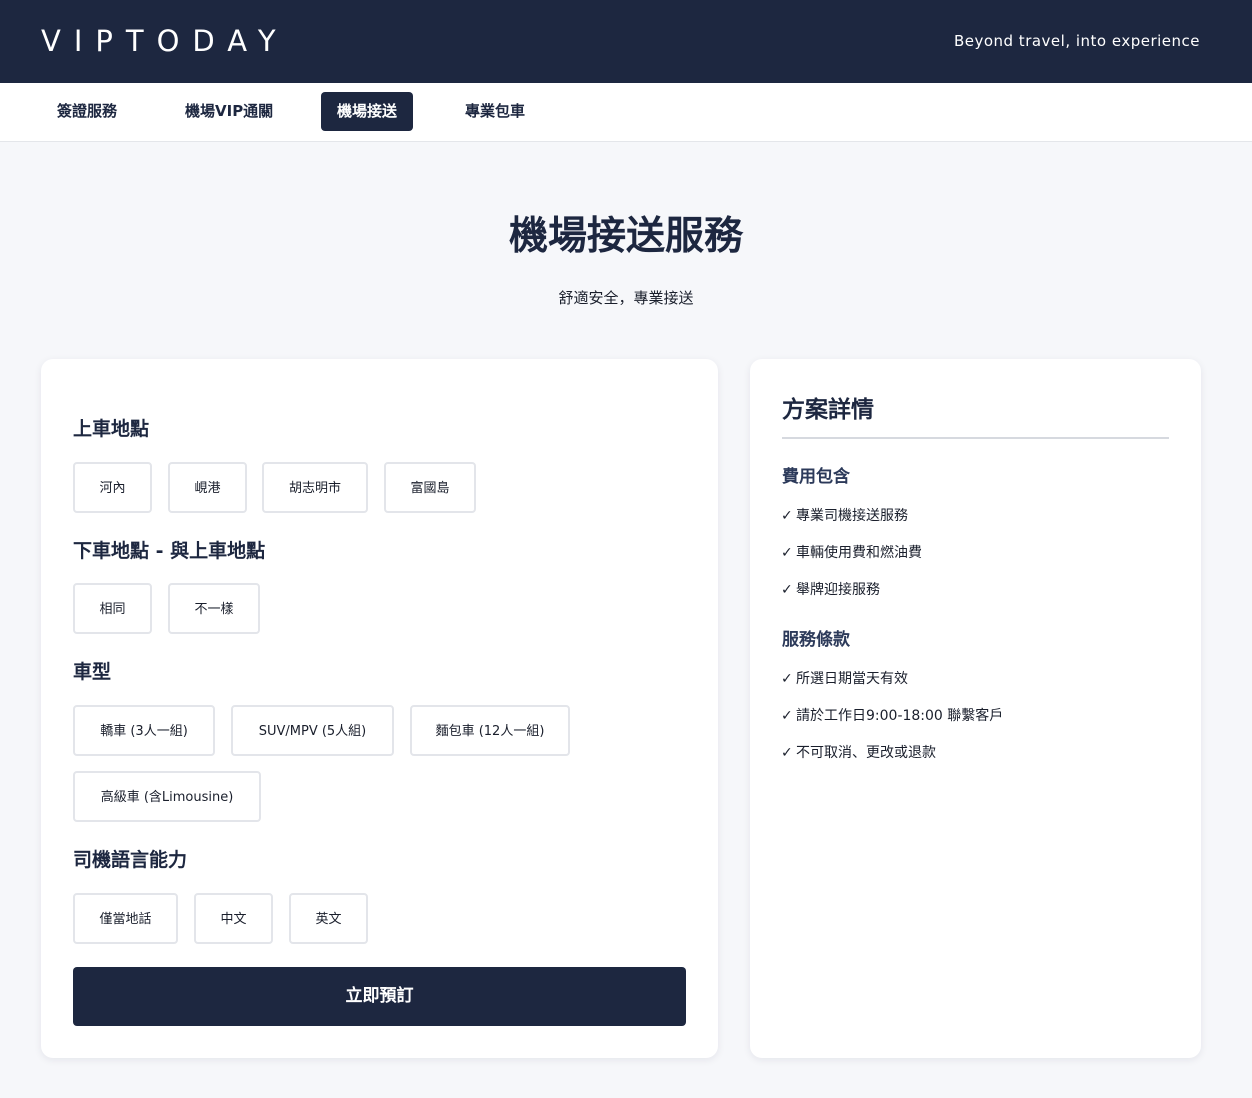  Describe the element at coordinates (490, 730) in the screenshot. I see `vehicle-option-van: 麵包車 (12人一組)` at that location.